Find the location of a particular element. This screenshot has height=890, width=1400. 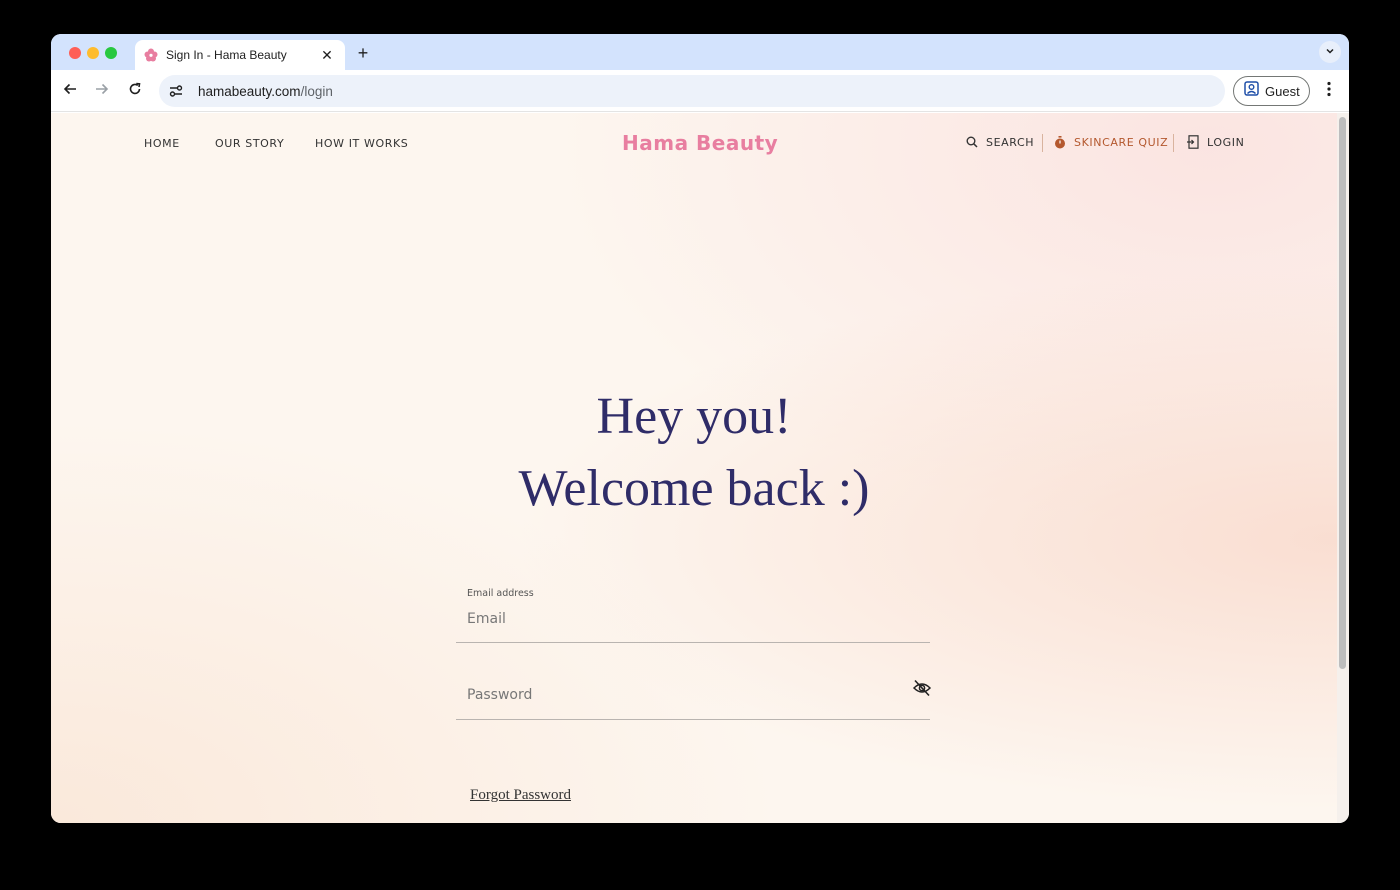

reload-icon is located at coordinates (135, 91).